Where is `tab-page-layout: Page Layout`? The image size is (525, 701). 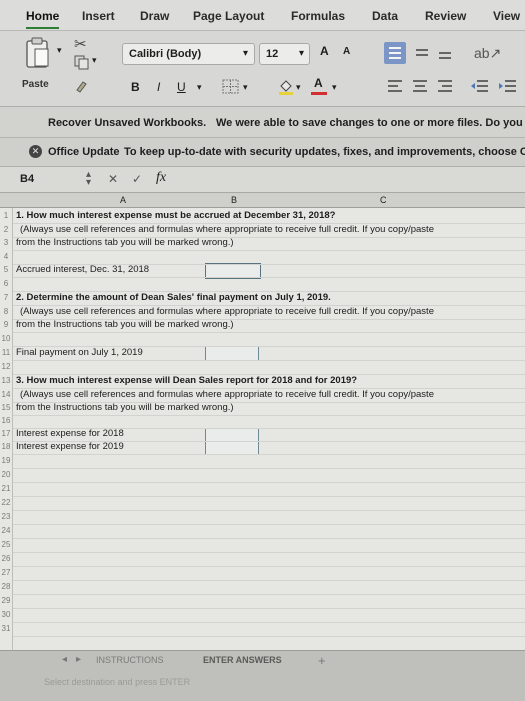 tab-page-layout: Page Layout is located at coordinates (228, 16).